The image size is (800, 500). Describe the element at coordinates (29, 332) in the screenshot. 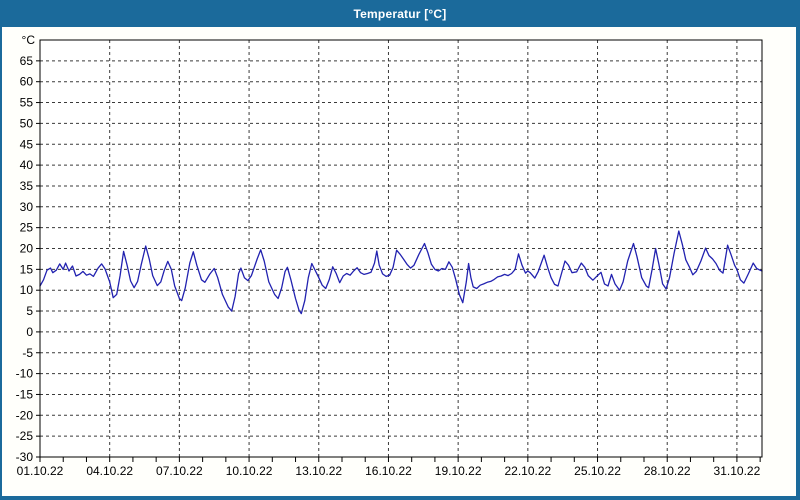

I see `y-tick-label: 0` at that location.